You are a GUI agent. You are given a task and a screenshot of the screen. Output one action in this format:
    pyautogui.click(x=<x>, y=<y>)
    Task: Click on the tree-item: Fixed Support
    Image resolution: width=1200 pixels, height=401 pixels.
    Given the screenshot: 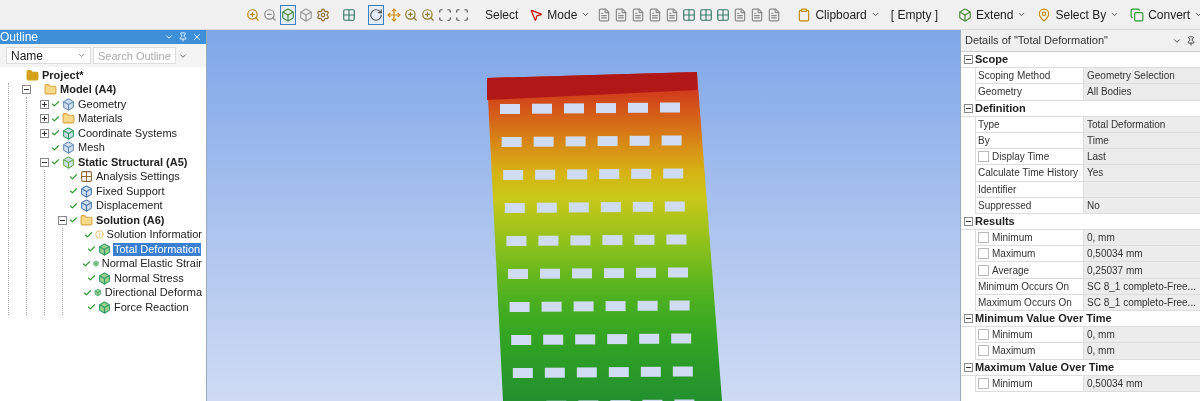 What is the action you would take?
    pyautogui.click(x=130, y=191)
    